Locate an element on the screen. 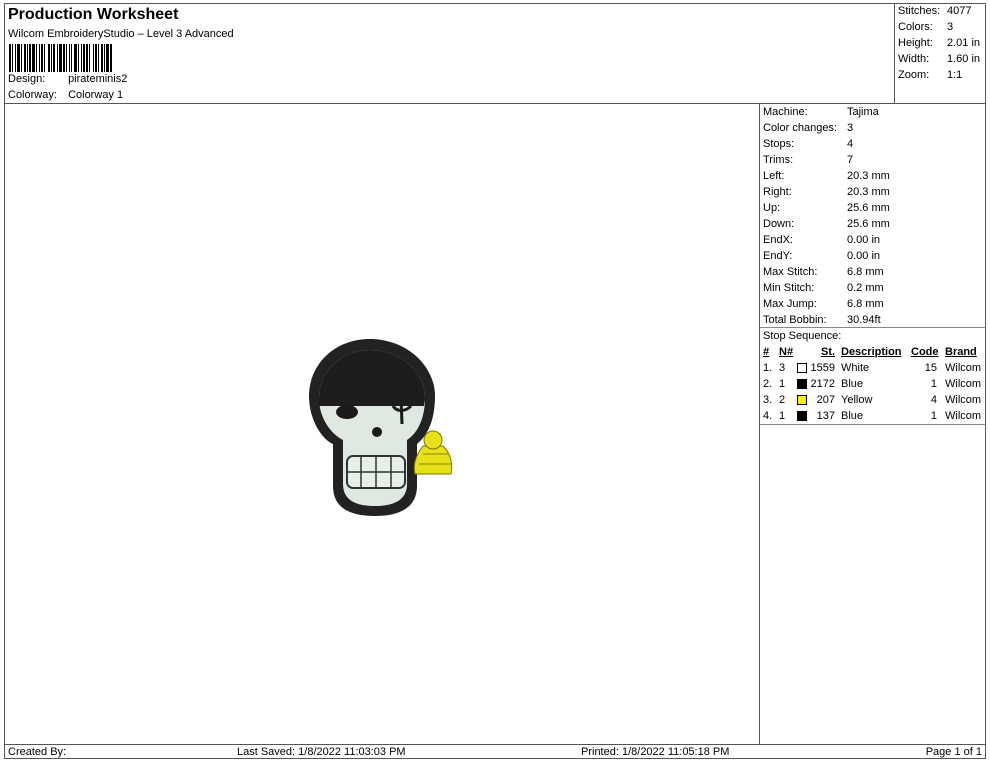 The image size is (990, 762). colorway-label: Colorway: is located at coordinates (32, 95).